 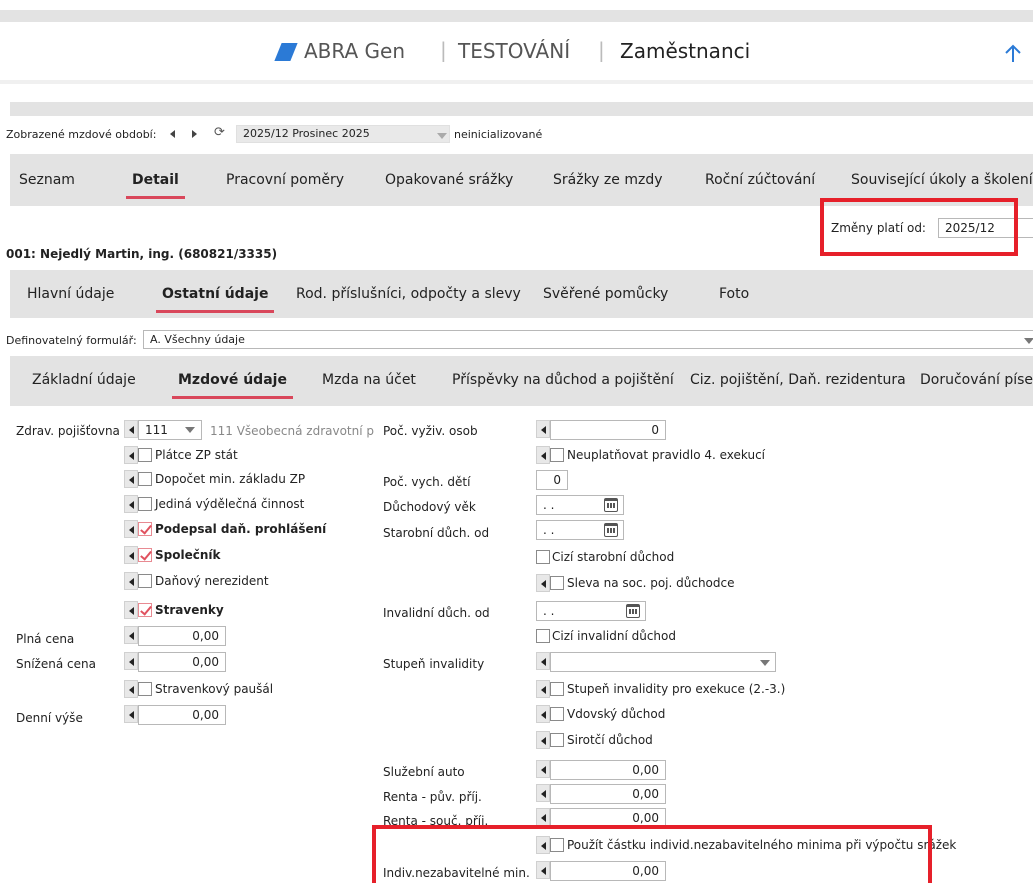 I want to click on chevron-down-icon, so click(x=442, y=136).